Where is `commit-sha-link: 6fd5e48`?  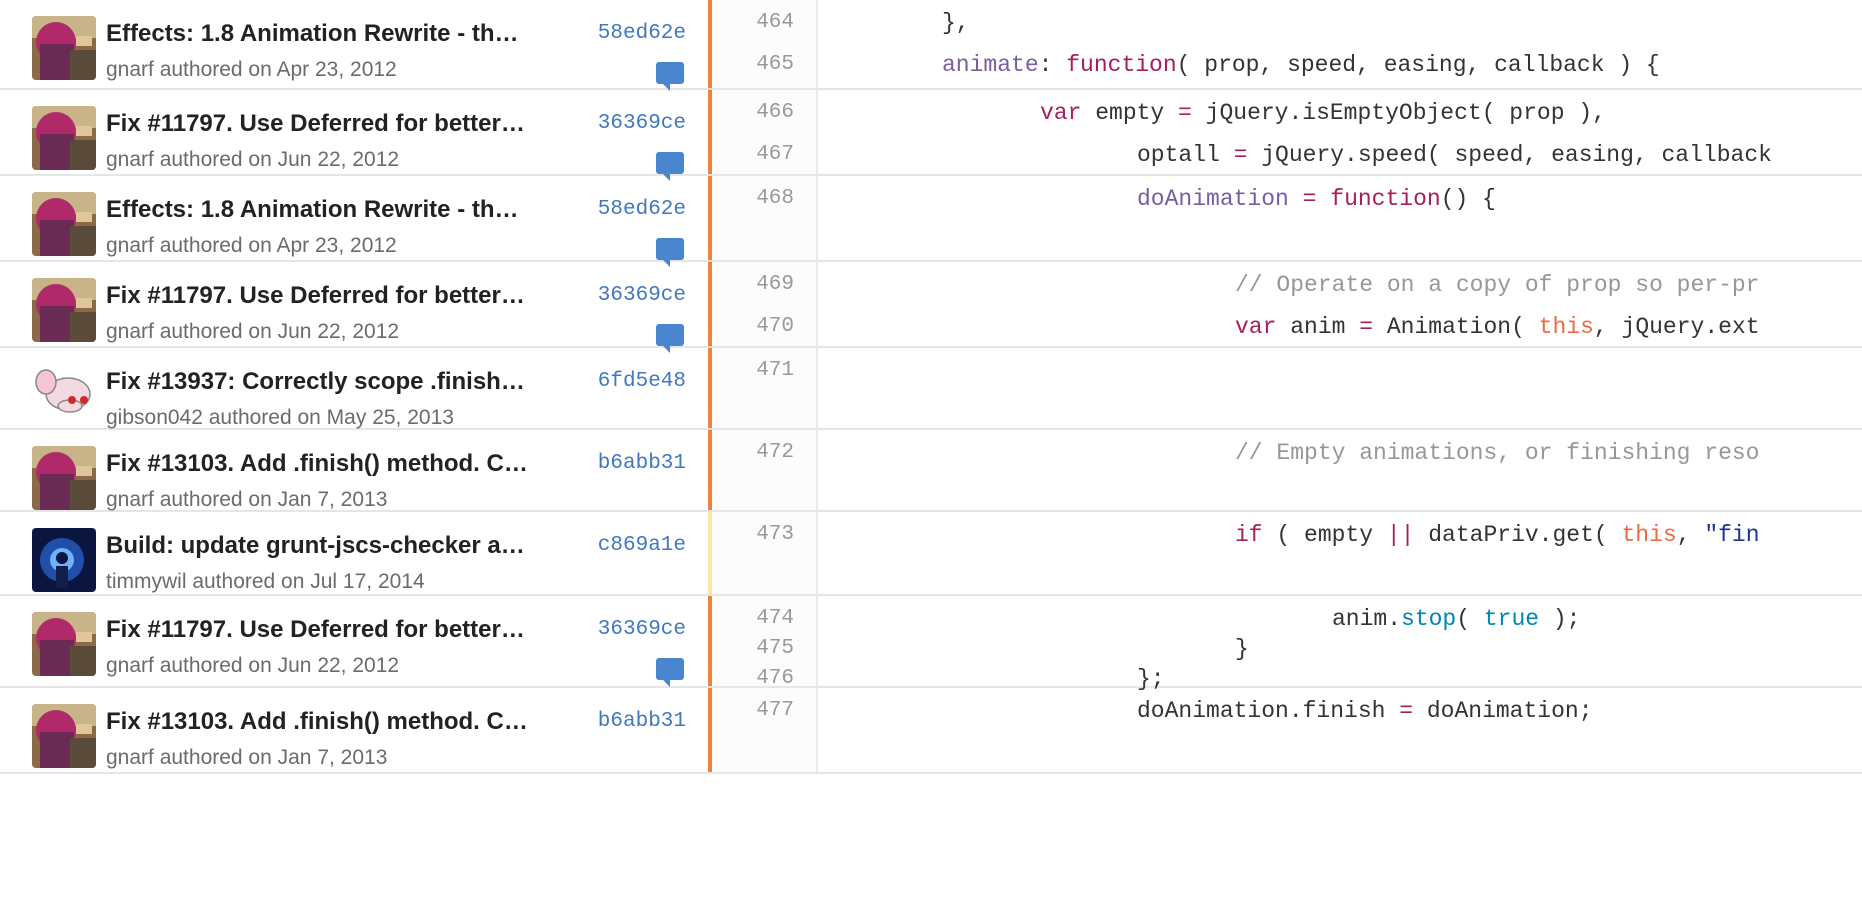 commit-sha-link: 6fd5e48 is located at coordinates (642, 381).